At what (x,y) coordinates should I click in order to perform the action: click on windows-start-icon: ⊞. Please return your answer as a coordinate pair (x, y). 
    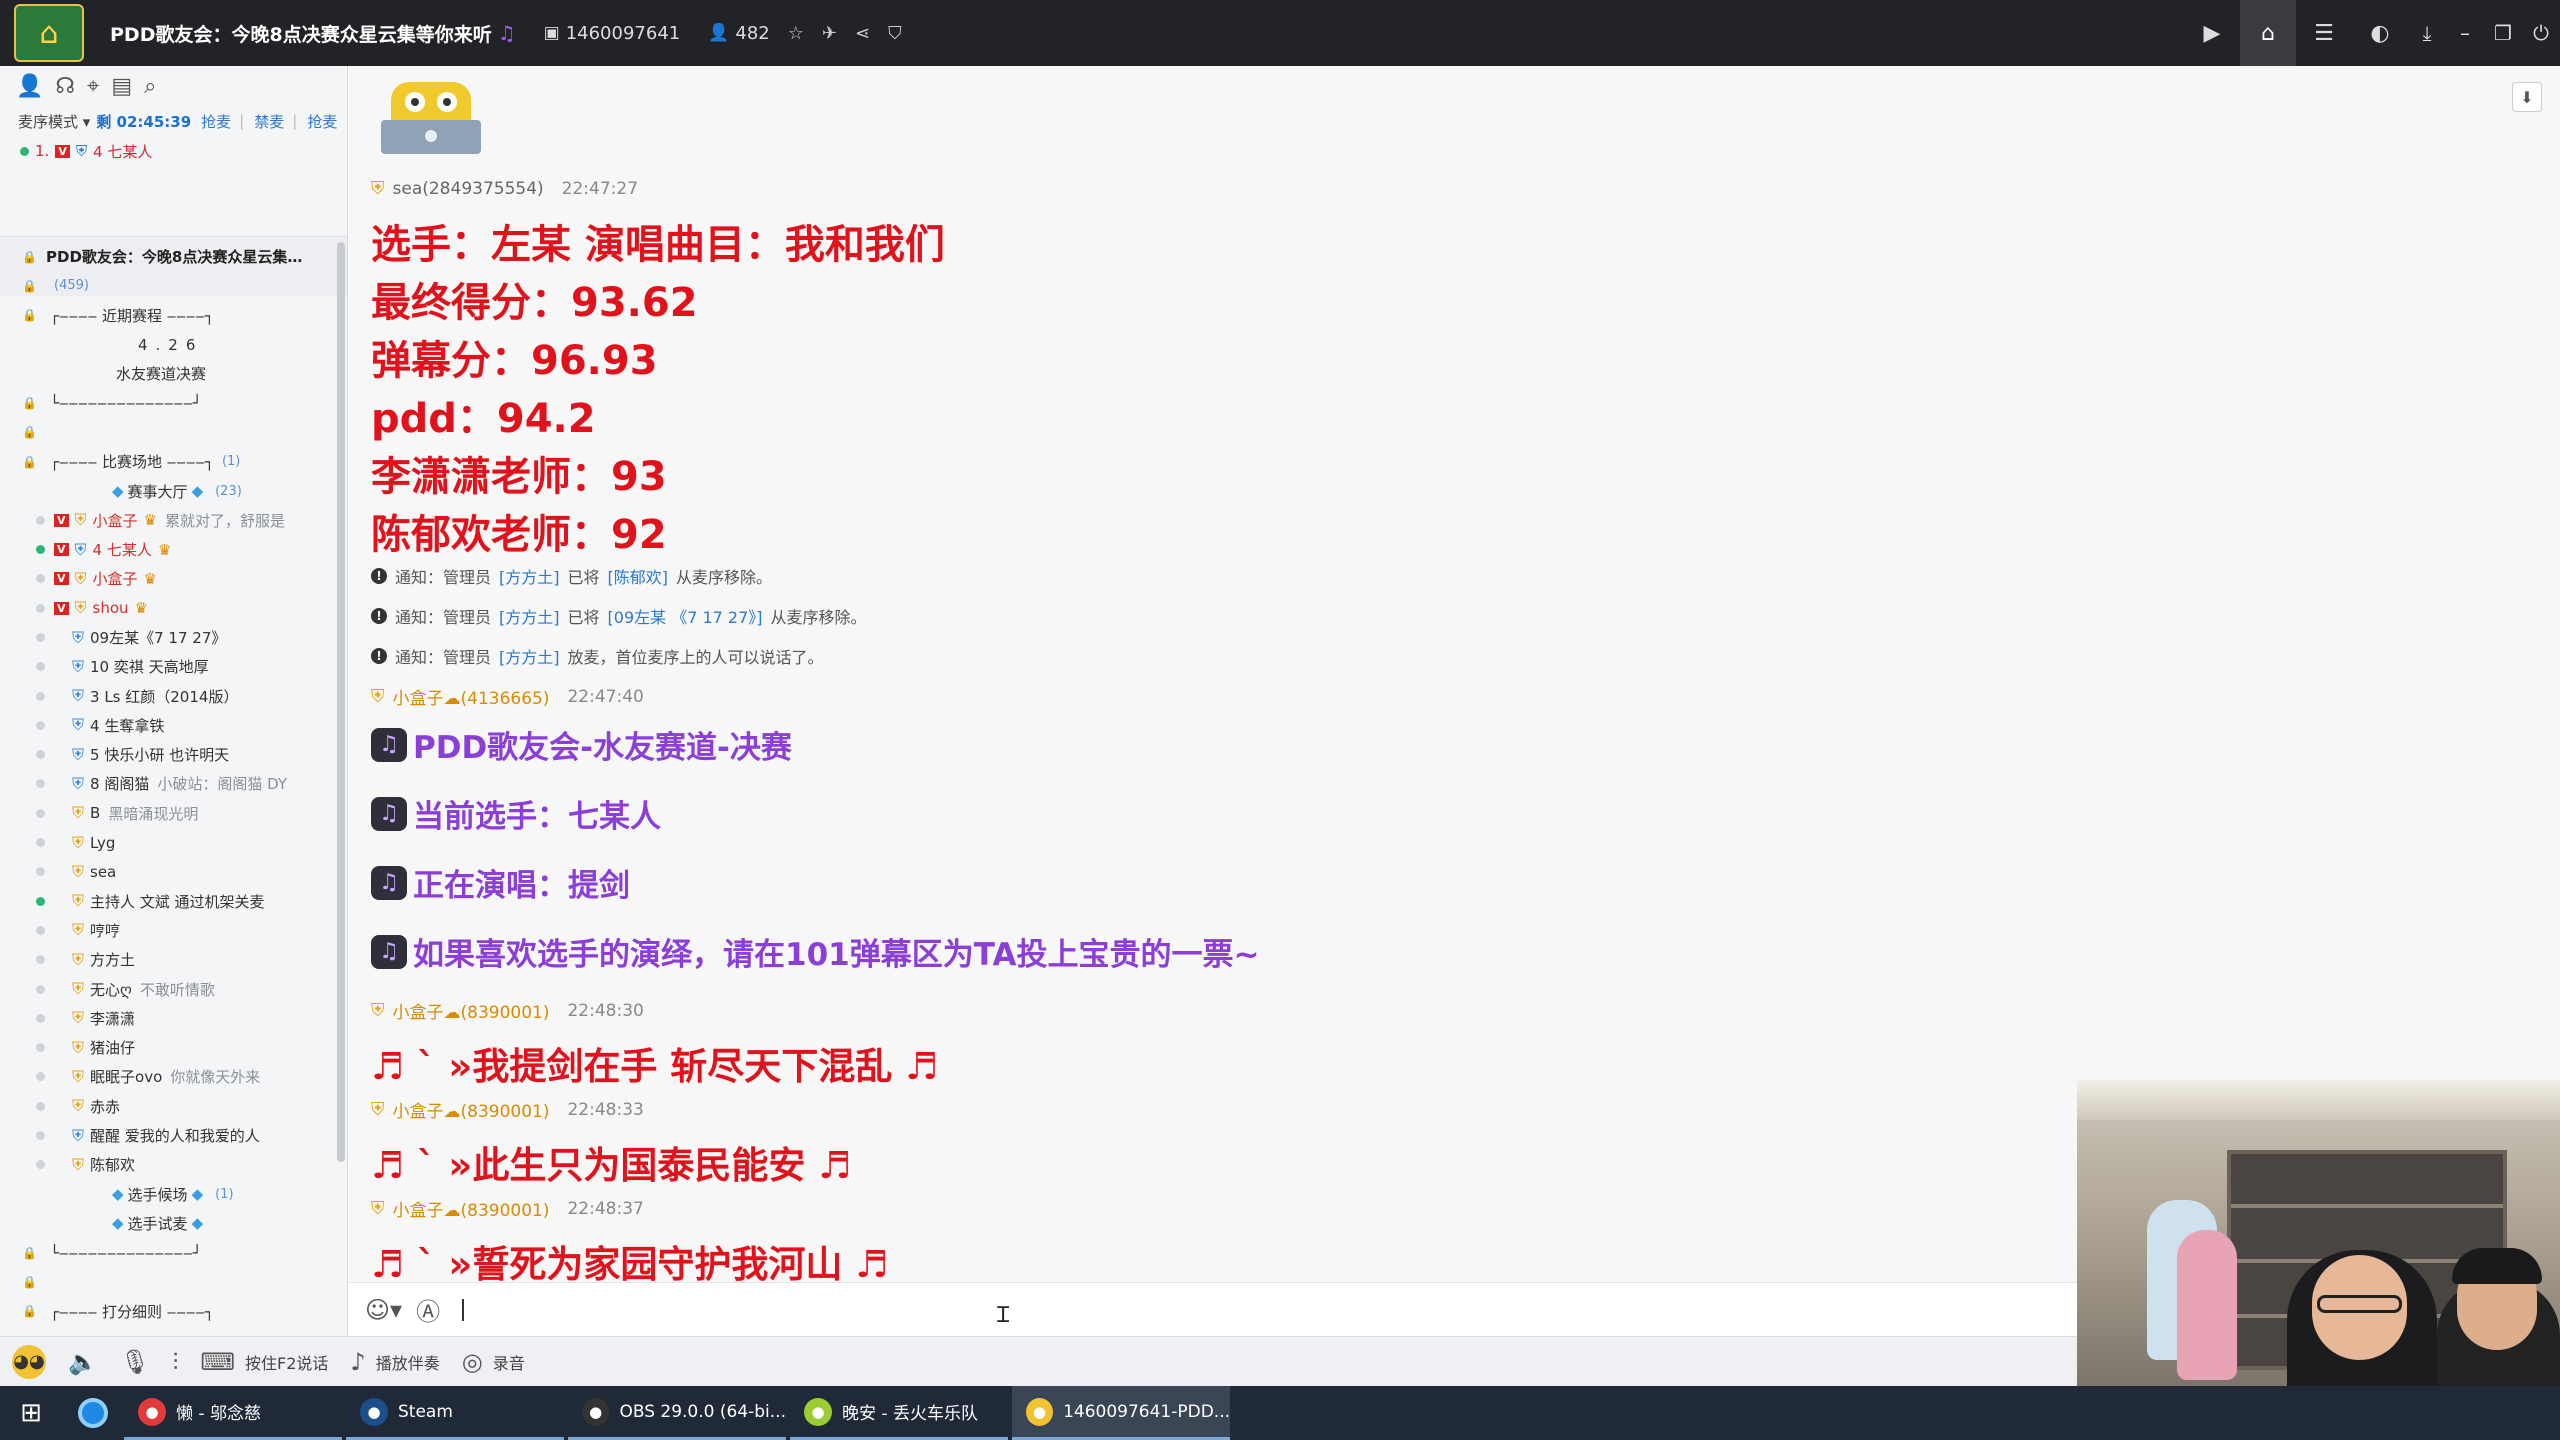
    Looking at the image, I should click on (31, 1413).